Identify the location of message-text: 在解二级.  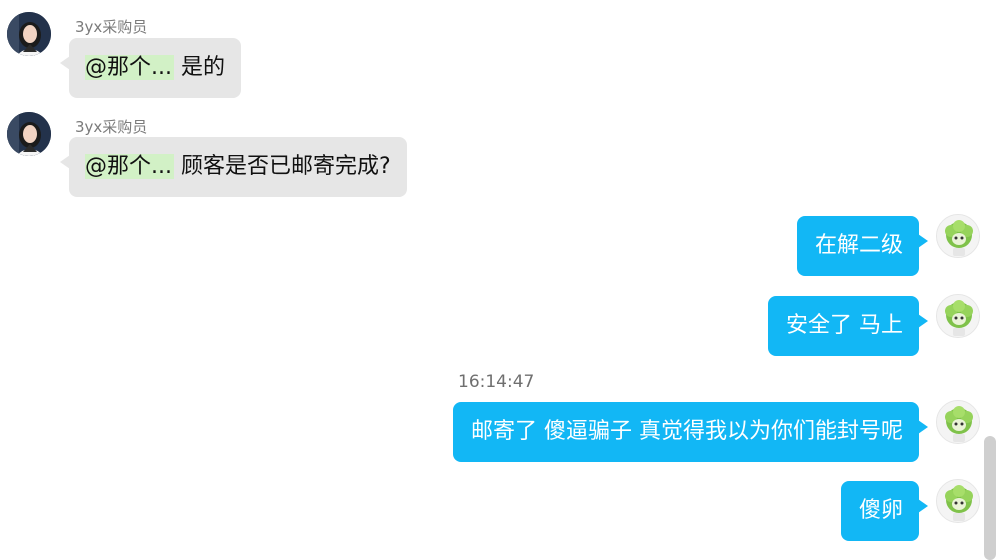
(858, 245).